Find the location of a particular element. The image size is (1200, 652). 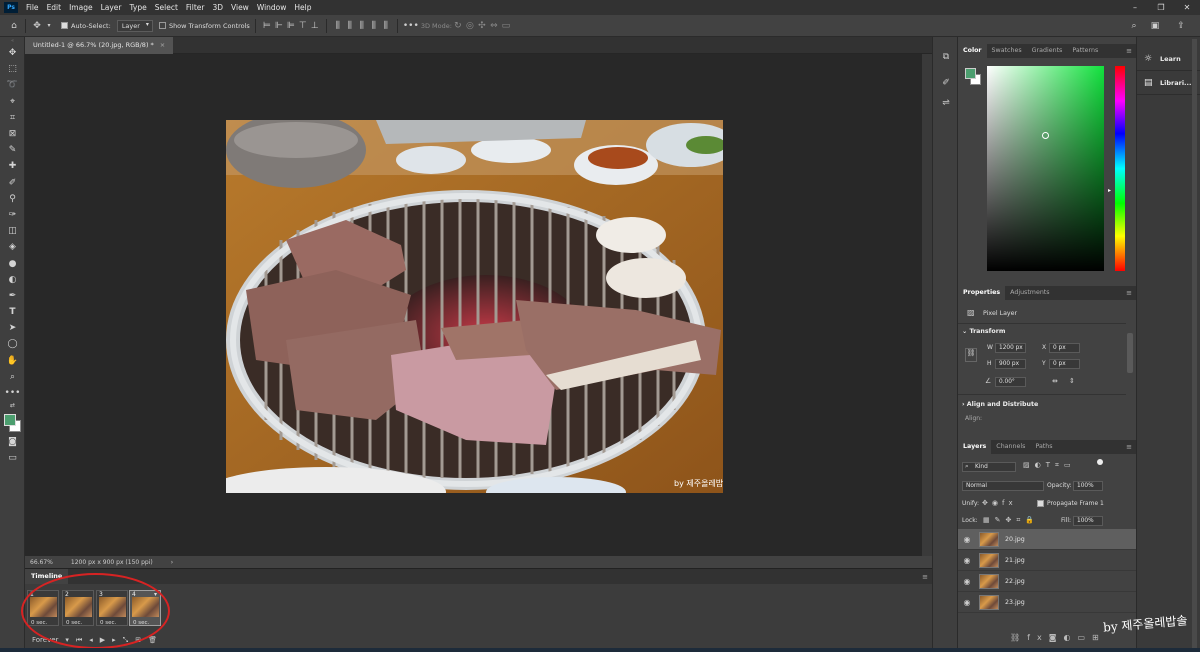

lasso-tool-icon: ➰ is located at coordinates (12, 85).